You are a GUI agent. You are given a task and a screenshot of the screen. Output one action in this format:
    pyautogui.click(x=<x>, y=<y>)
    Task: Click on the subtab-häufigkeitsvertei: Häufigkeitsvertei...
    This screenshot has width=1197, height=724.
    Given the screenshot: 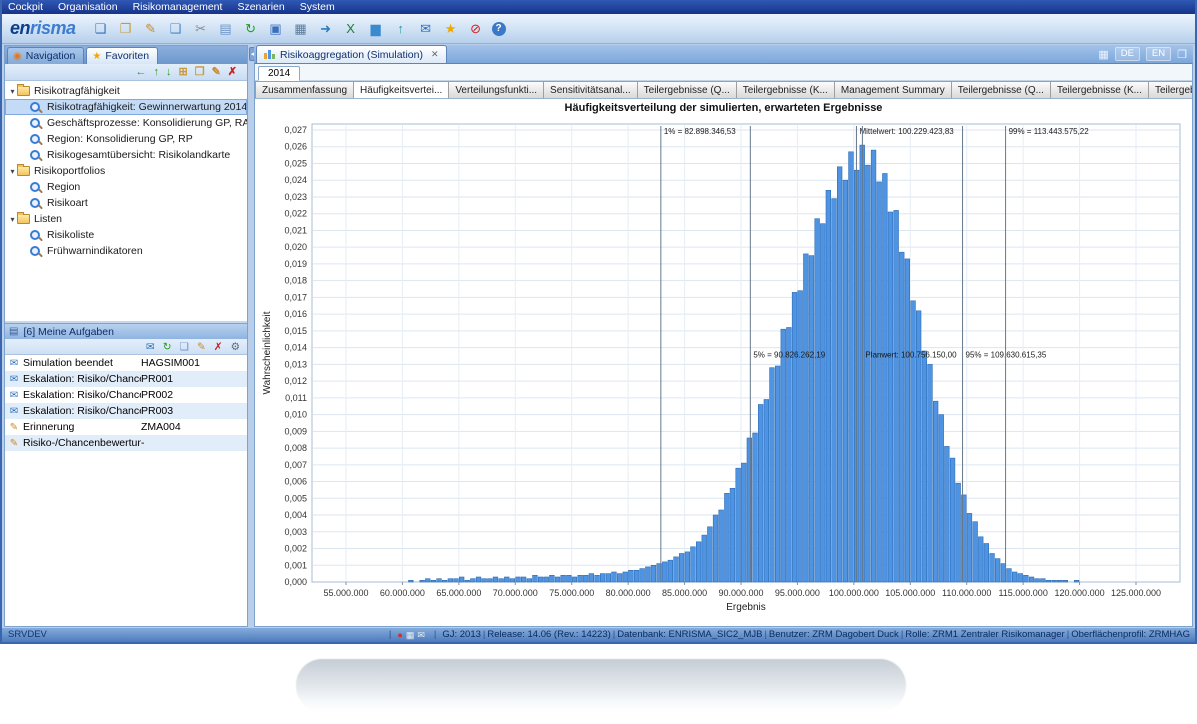 What is the action you would take?
    pyautogui.click(x=402, y=89)
    